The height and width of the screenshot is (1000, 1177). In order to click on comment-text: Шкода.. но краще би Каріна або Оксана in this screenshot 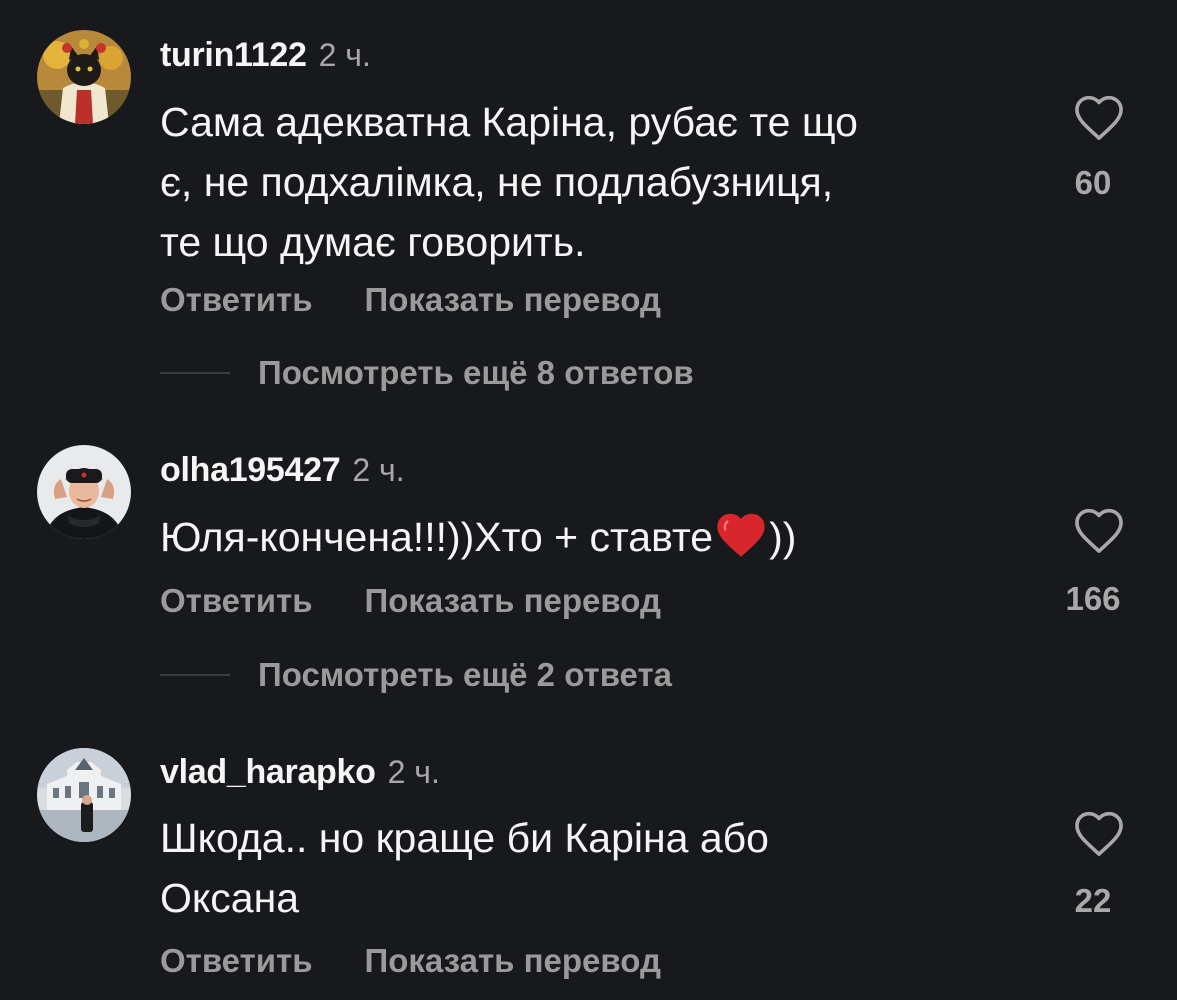, I will do `click(464, 868)`.